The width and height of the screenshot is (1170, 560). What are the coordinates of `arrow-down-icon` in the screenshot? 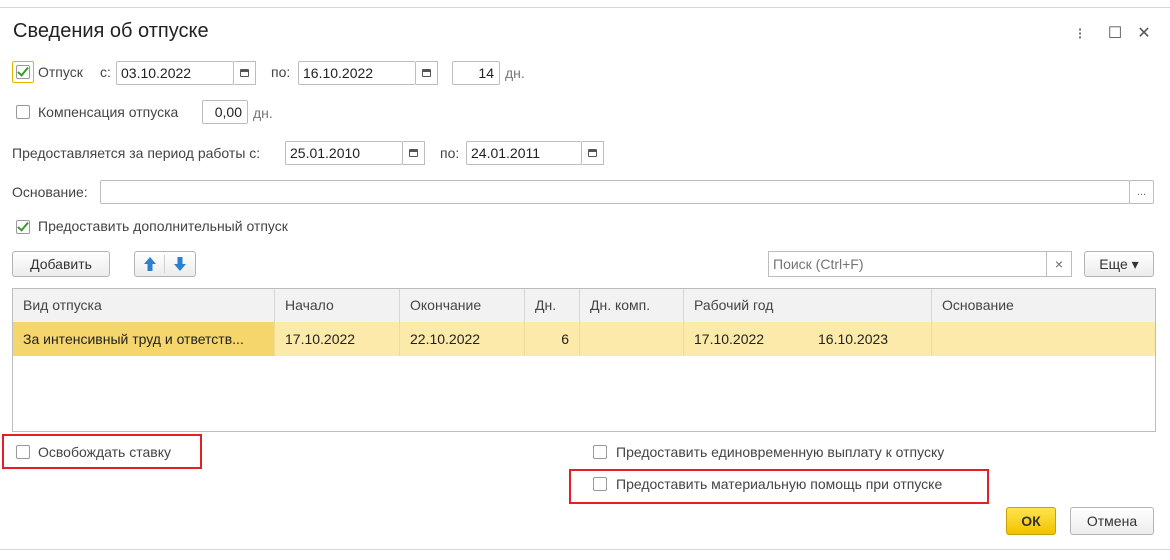 It's located at (180, 264).